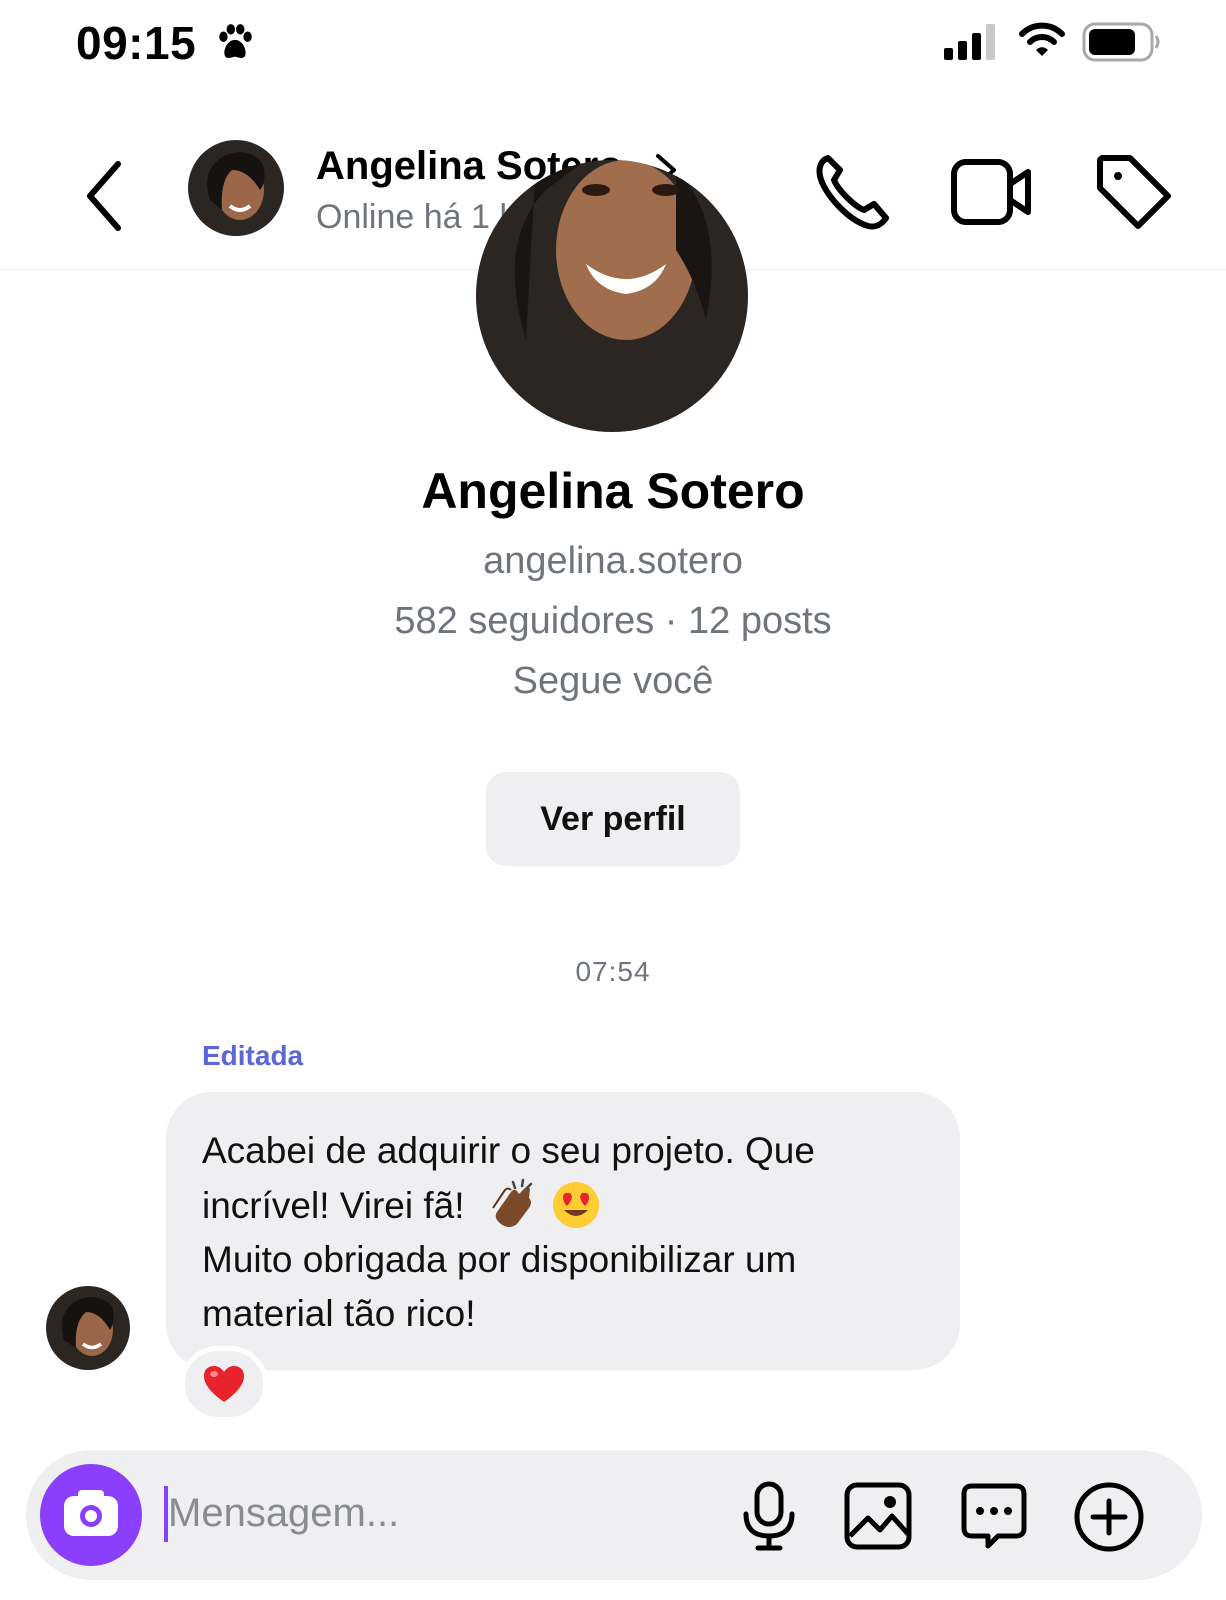 This screenshot has height=1600, width=1226. Describe the element at coordinates (1121, 42) in the screenshot. I see `battery-icon` at that location.